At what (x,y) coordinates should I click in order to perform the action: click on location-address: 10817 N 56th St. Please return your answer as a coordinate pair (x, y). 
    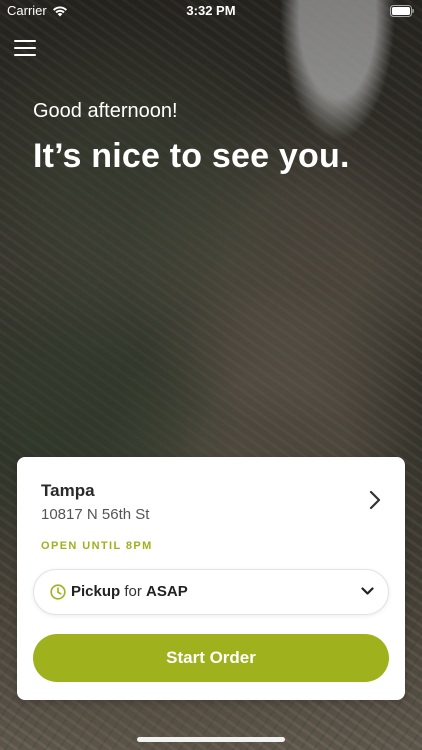
    Looking at the image, I should click on (95, 514).